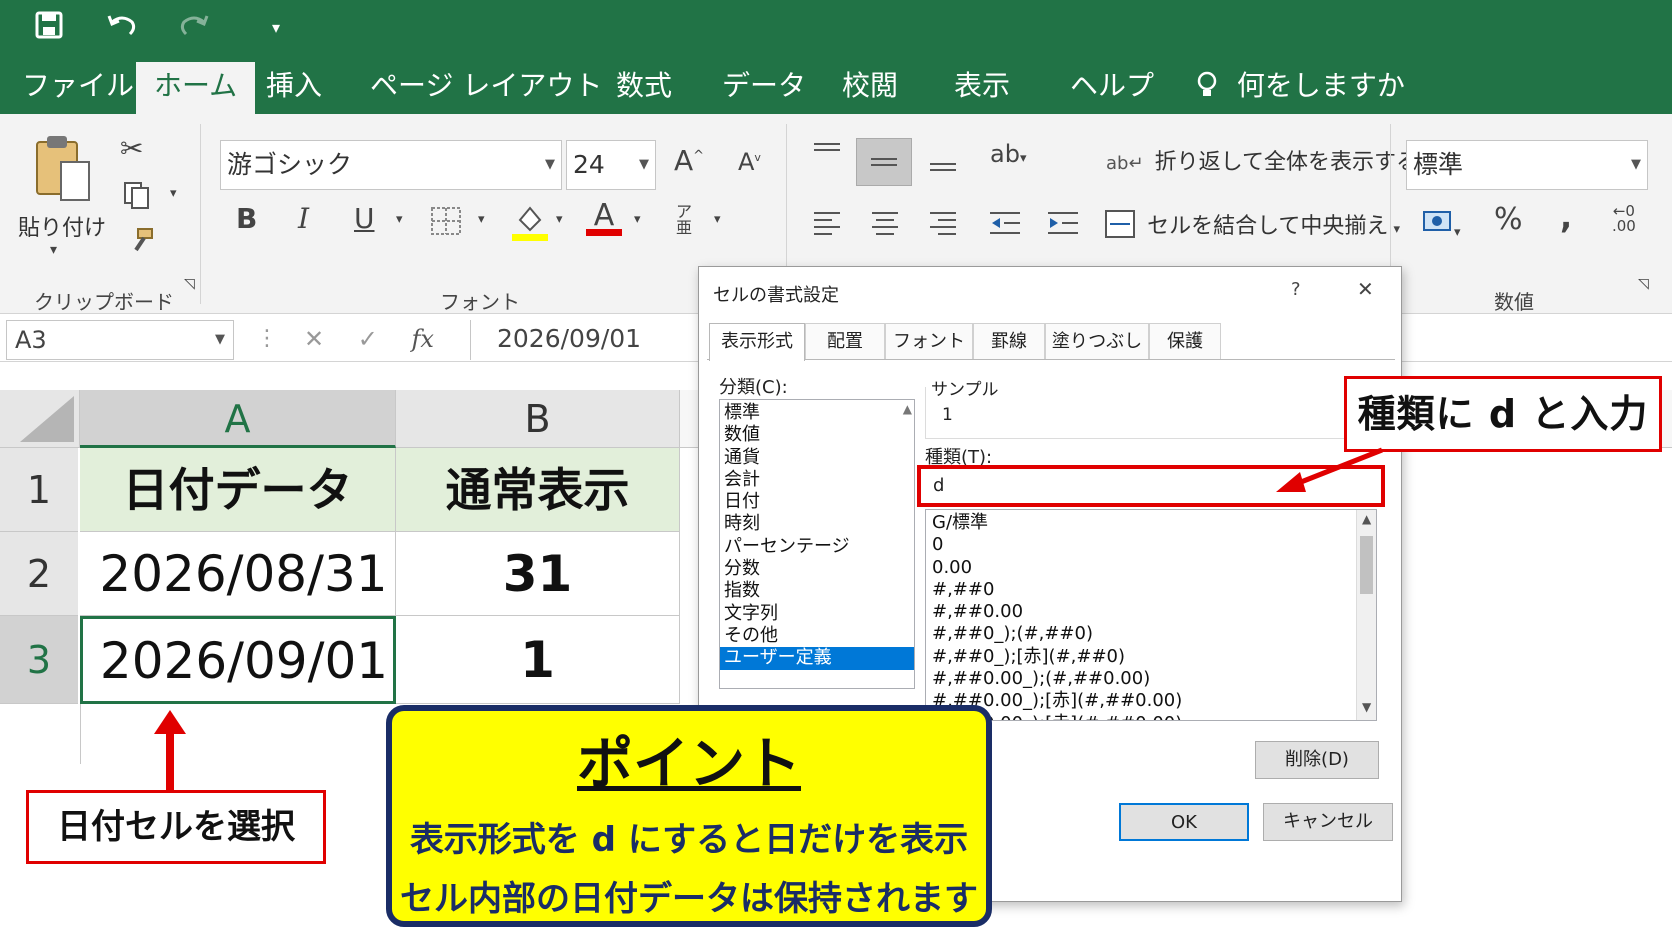 Image resolution: width=1672 pixels, height=941 pixels. What do you see at coordinates (929, 341) in the screenshot?
I see `tab-font: フォント` at bounding box center [929, 341].